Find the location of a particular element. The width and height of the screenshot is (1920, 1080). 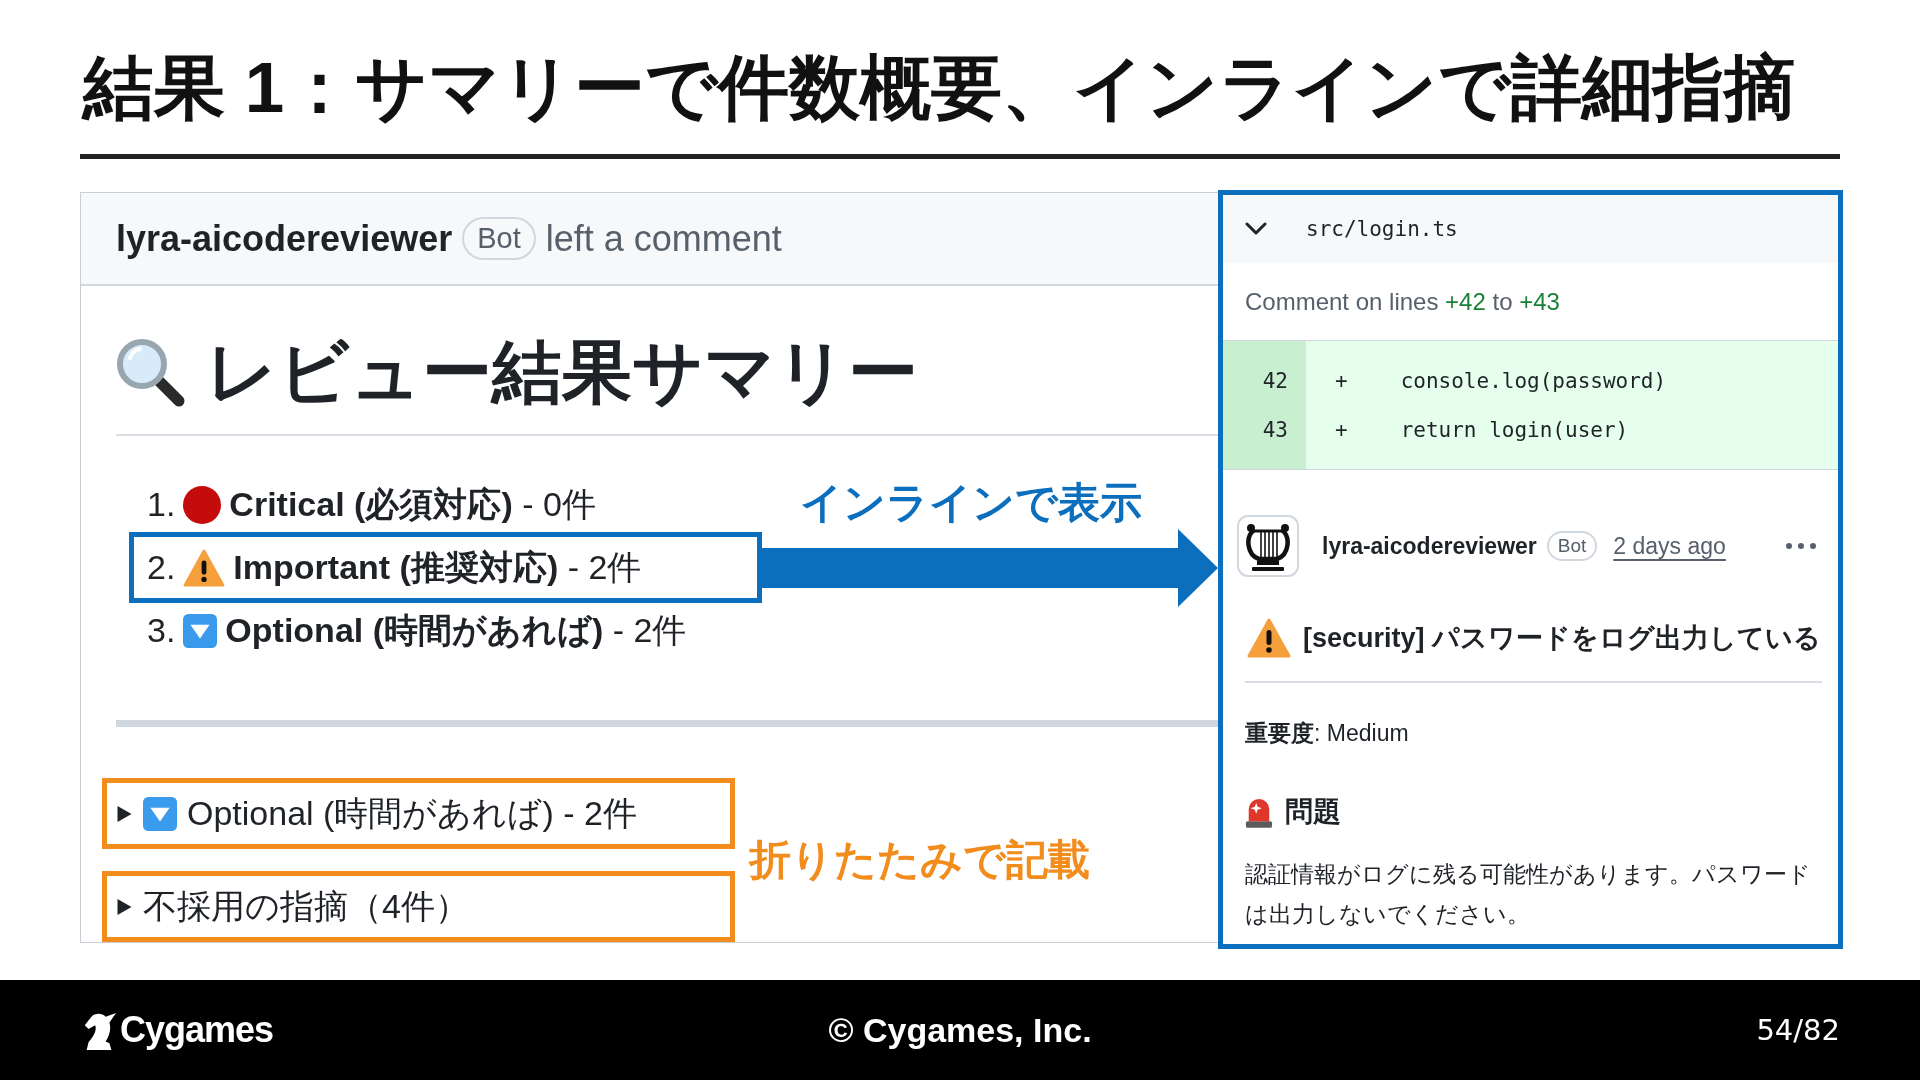

section-heading: 問題 is located at coordinates (1313, 812).